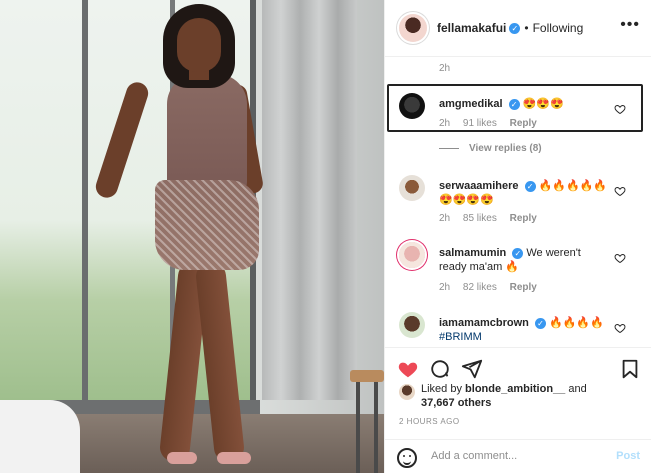 The width and height of the screenshot is (651, 474). I want to click on comment-text: iamamamcbrown ✓ 🔥🔥🔥🔥 #BRIMM, so click(524, 330).